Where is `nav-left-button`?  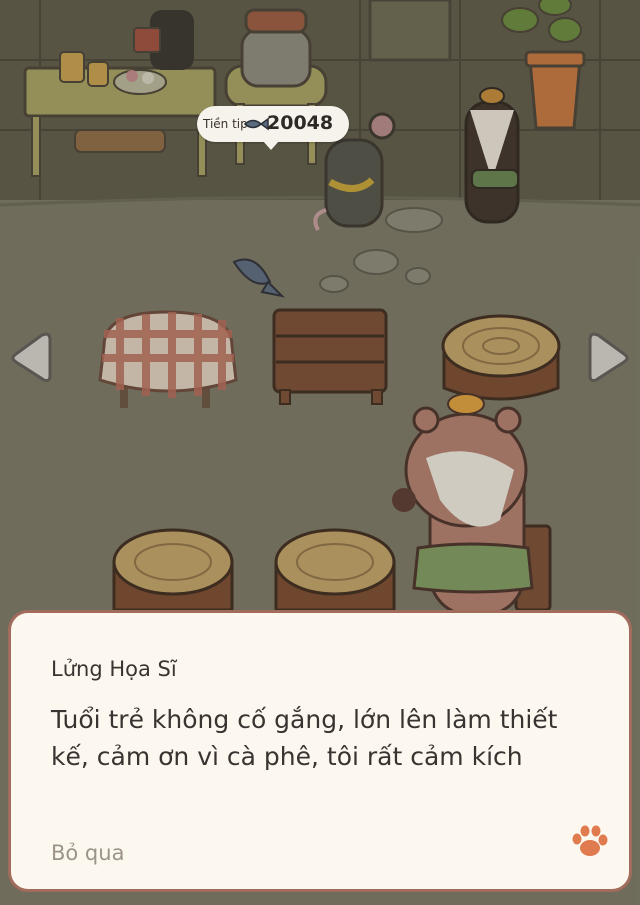
nav-left-button is located at coordinates (31, 358).